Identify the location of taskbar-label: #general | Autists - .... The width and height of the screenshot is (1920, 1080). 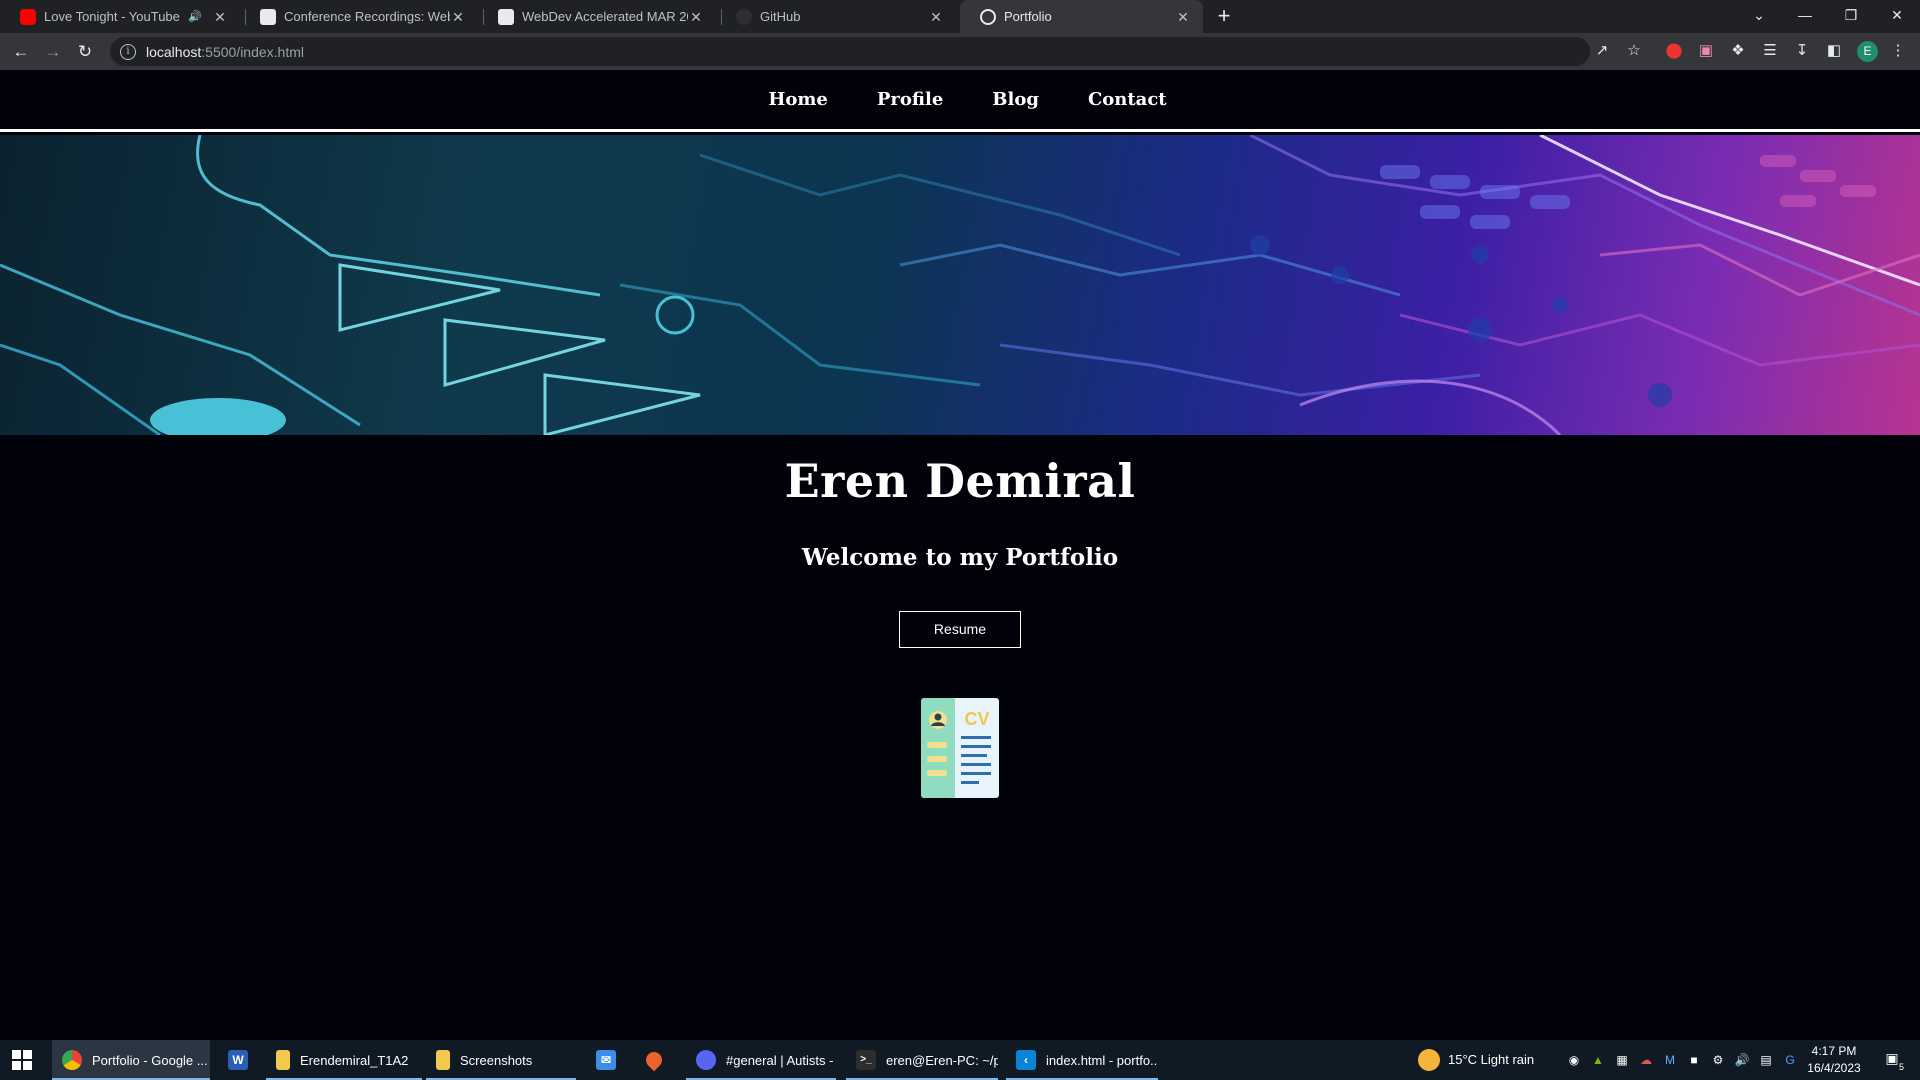
(781, 1060).